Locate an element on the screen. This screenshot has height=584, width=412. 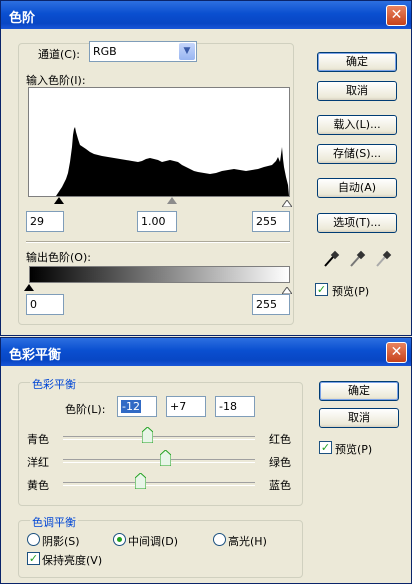
cb-preview-checkbox: ✓ is located at coordinates (325, 447).